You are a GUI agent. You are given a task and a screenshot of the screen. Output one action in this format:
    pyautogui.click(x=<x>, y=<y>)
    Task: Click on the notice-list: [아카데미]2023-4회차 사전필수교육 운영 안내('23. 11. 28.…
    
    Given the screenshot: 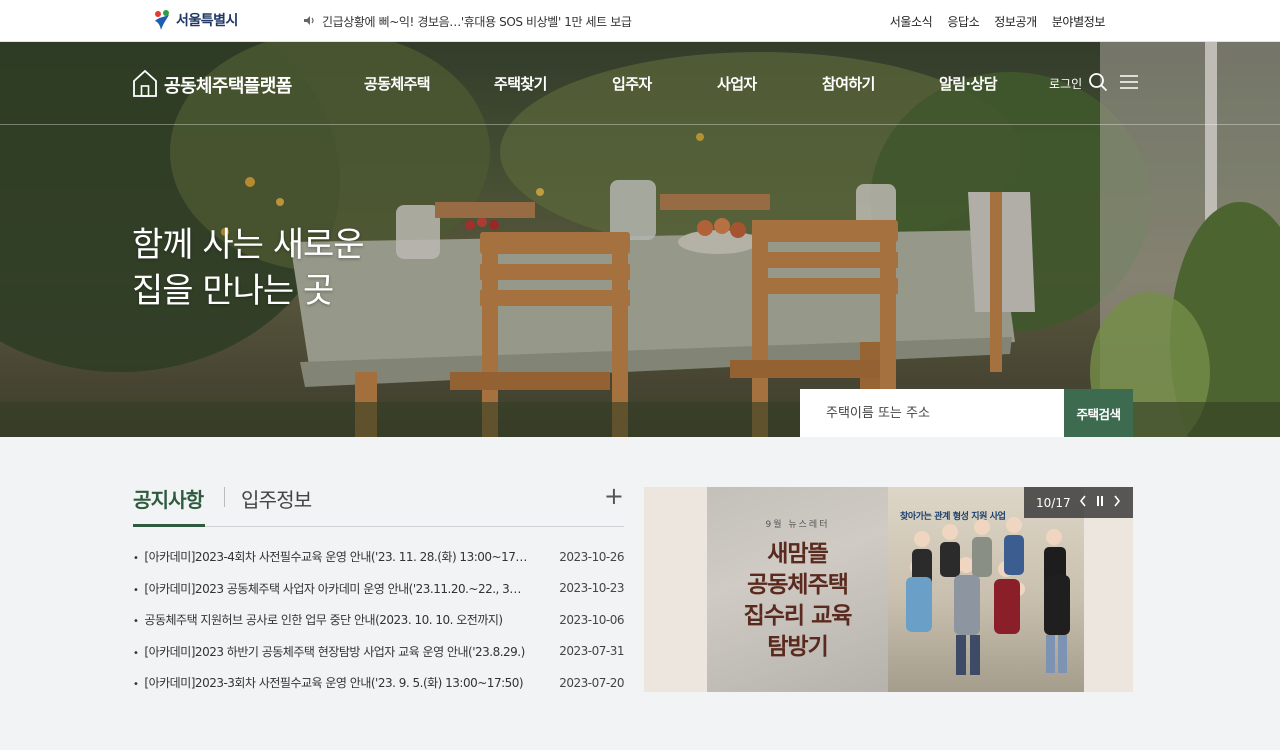 What is the action you would take?
    pyautogui.click(x=378, y=620)
    